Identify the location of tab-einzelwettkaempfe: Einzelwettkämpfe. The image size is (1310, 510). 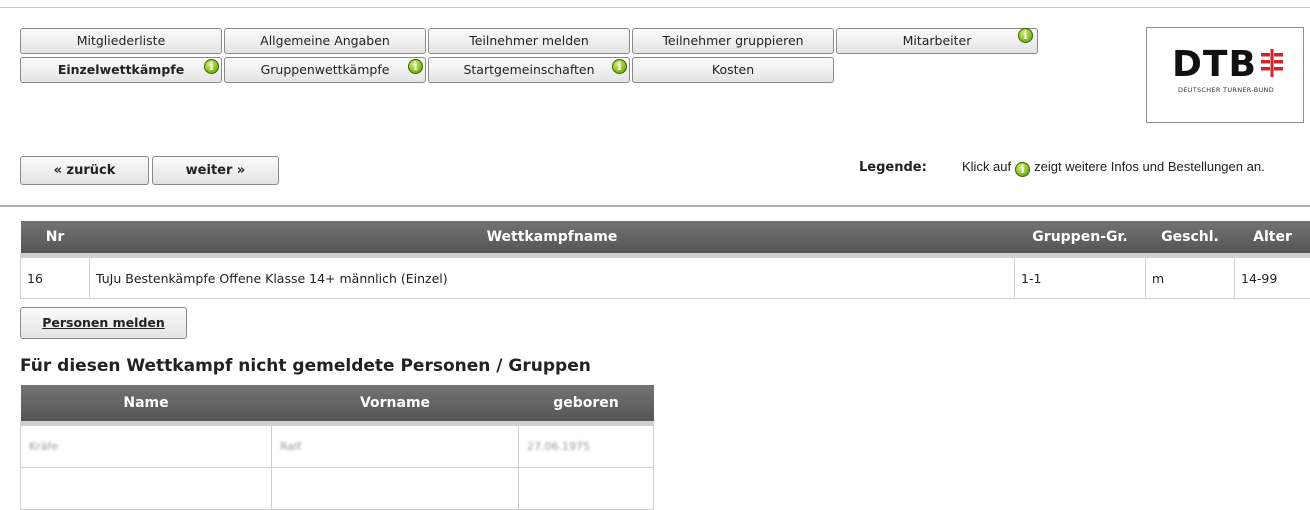
(121, 70).